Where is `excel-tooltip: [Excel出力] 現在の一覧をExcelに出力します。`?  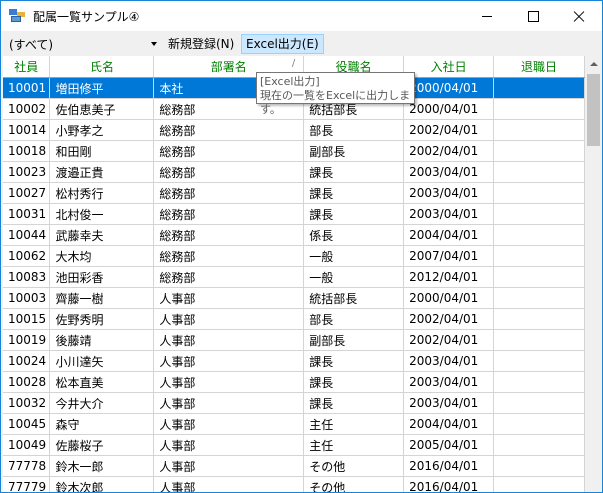
excel-tooltip: [Excel出力] 現在の一覧をExcelに出力します。 is located at coordinates (335, 94).